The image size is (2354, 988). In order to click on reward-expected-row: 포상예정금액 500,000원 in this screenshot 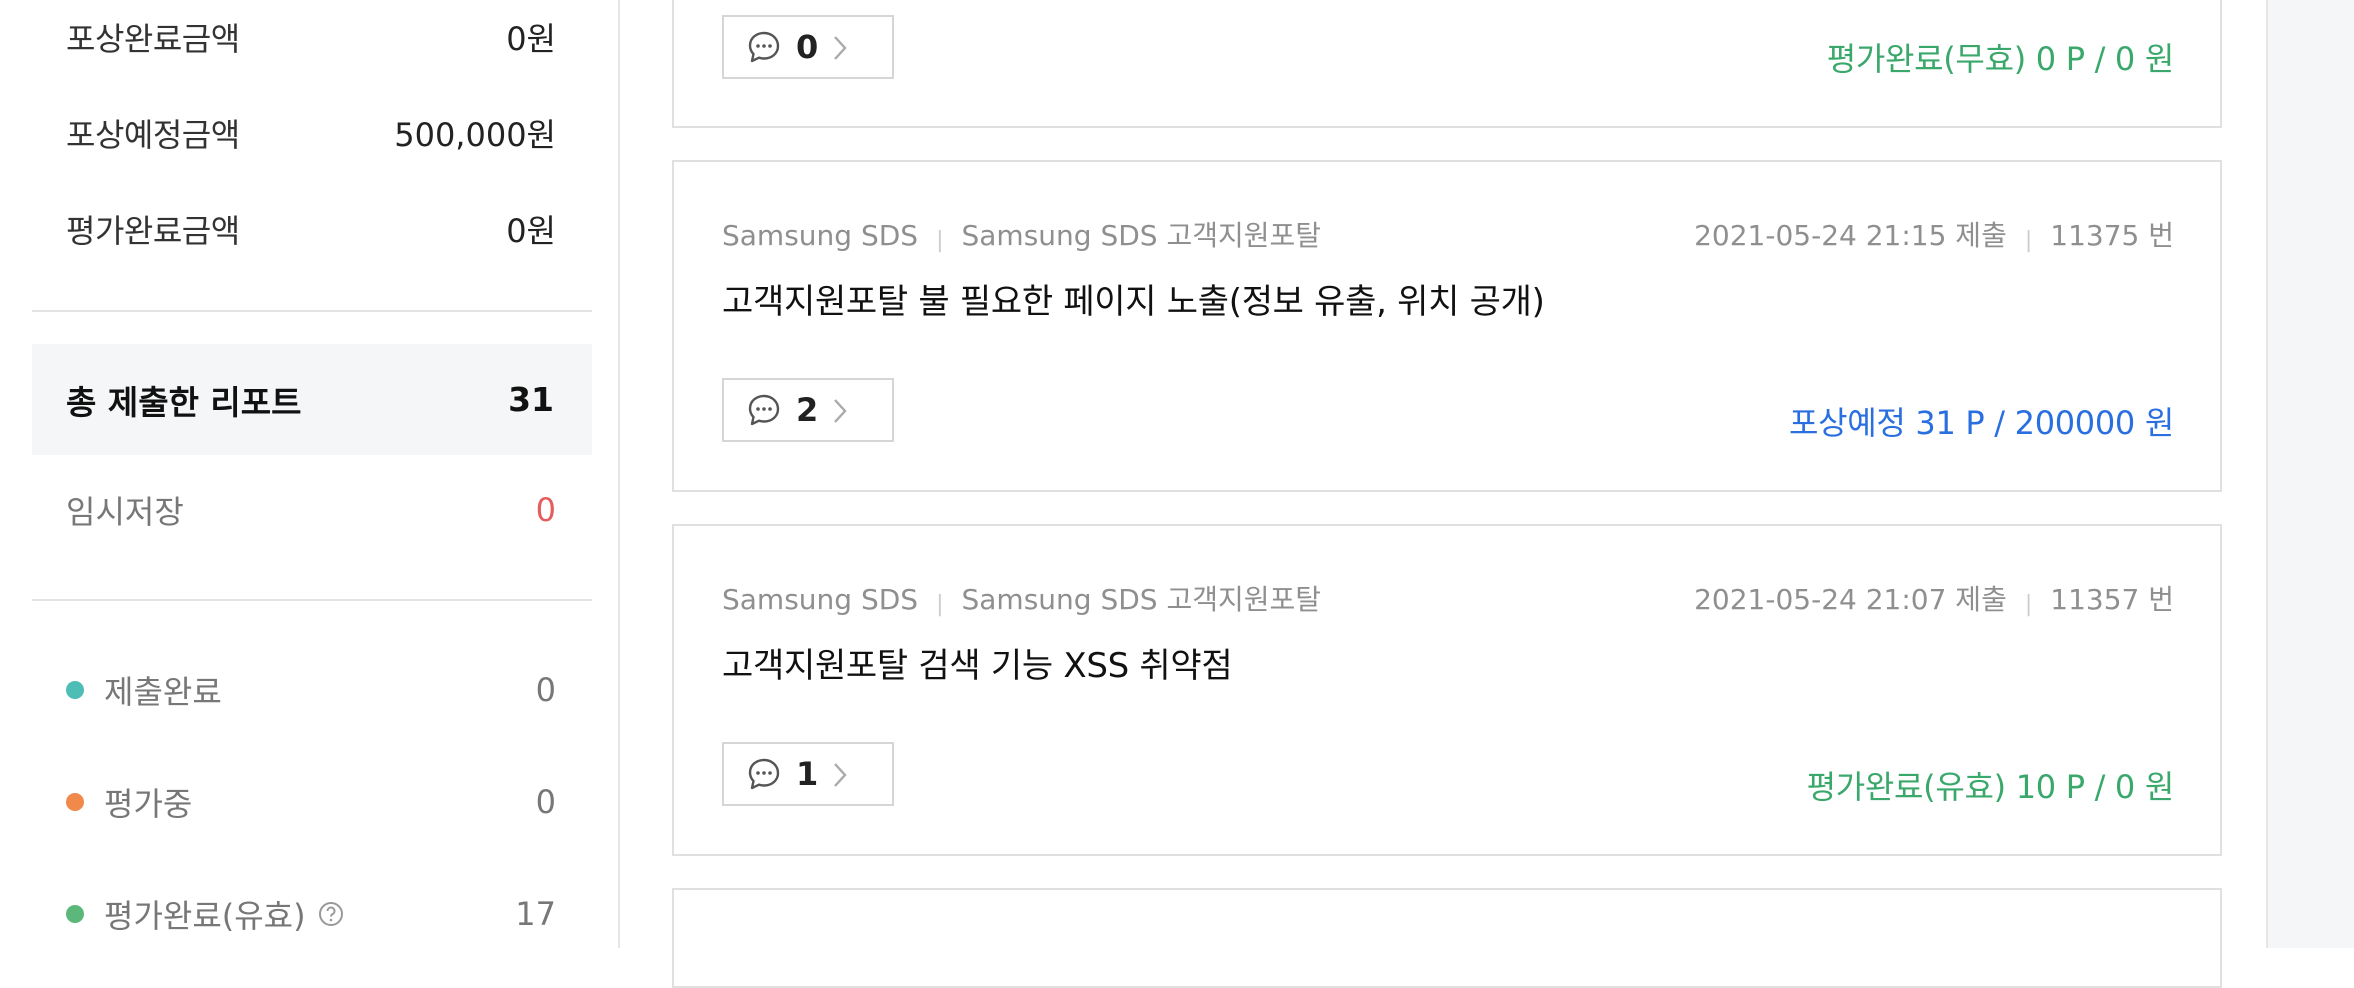, I will do `click(311, 133)`.